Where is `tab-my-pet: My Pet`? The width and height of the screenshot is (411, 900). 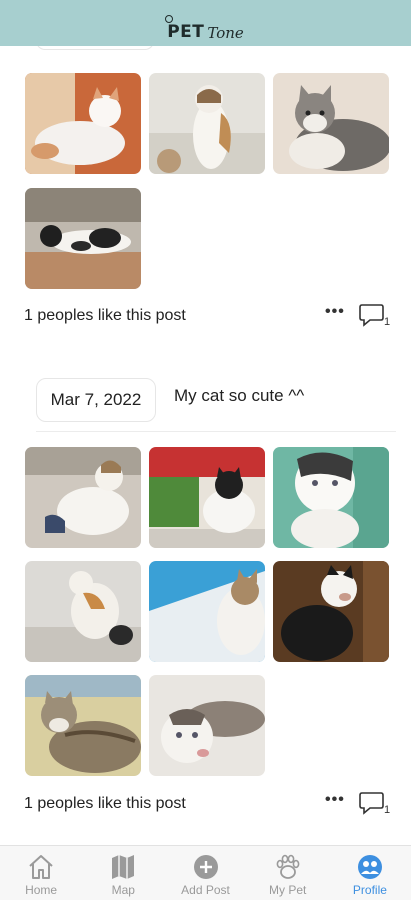 tab-my-pet: My Pet is located at coordinates (288, 873).